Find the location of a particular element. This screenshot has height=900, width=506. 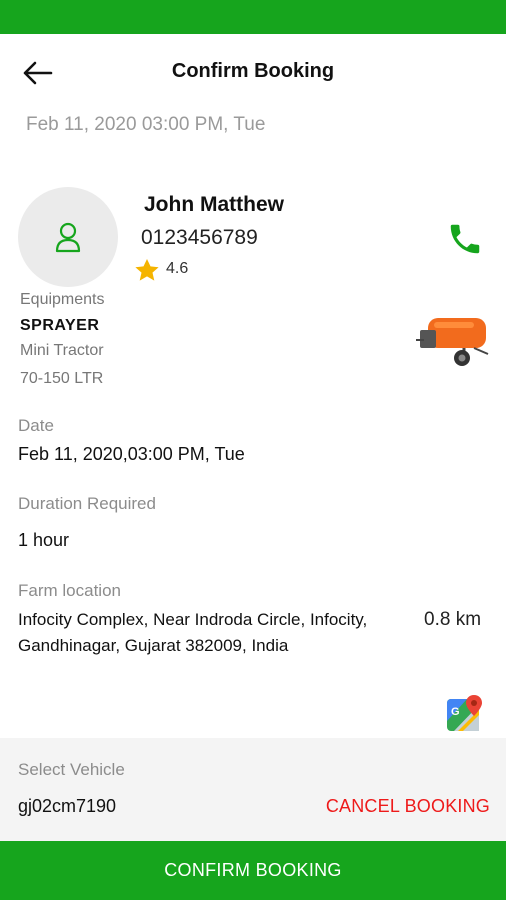

phone-icon is located at coordinates (465, 239).